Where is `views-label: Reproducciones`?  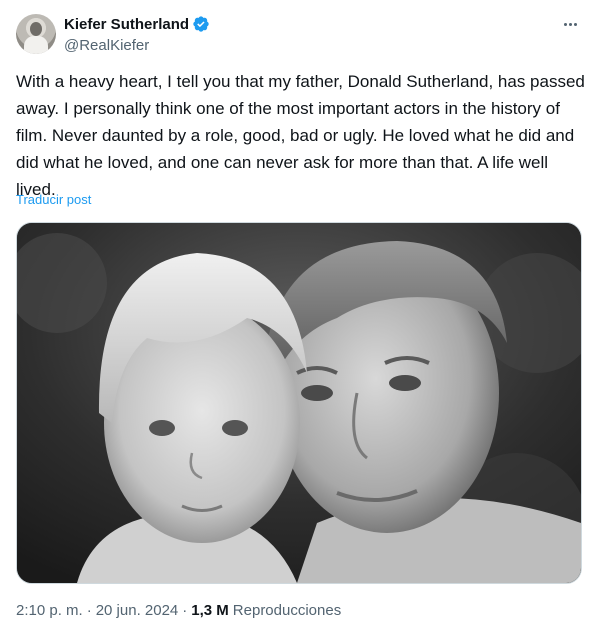 views-label: Reproducciones is located at coordinates (287, 610).